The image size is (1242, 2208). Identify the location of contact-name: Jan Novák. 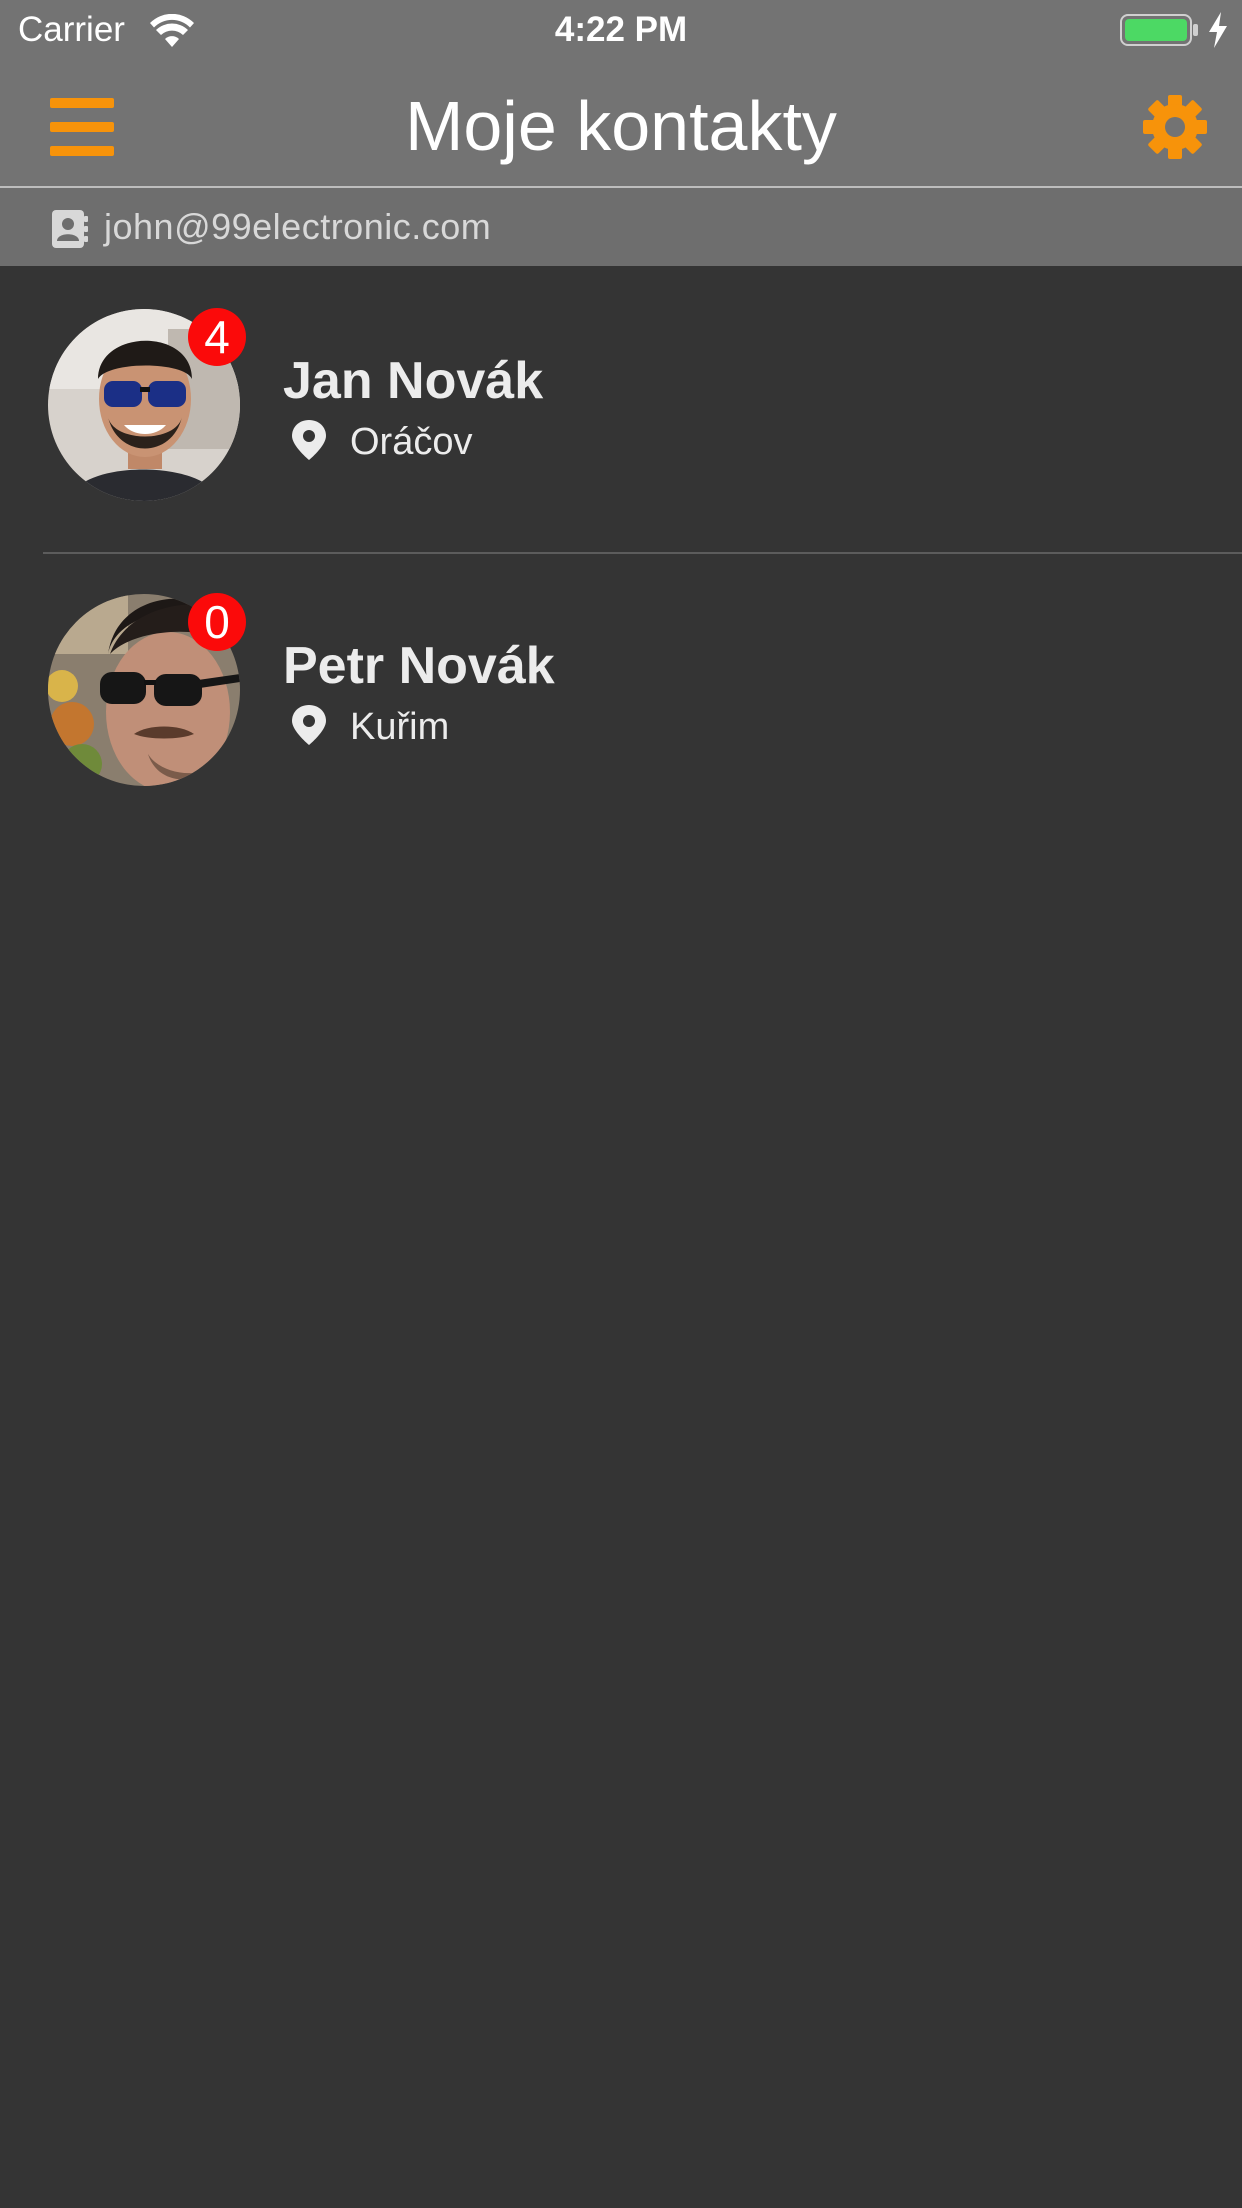
(413, 381).